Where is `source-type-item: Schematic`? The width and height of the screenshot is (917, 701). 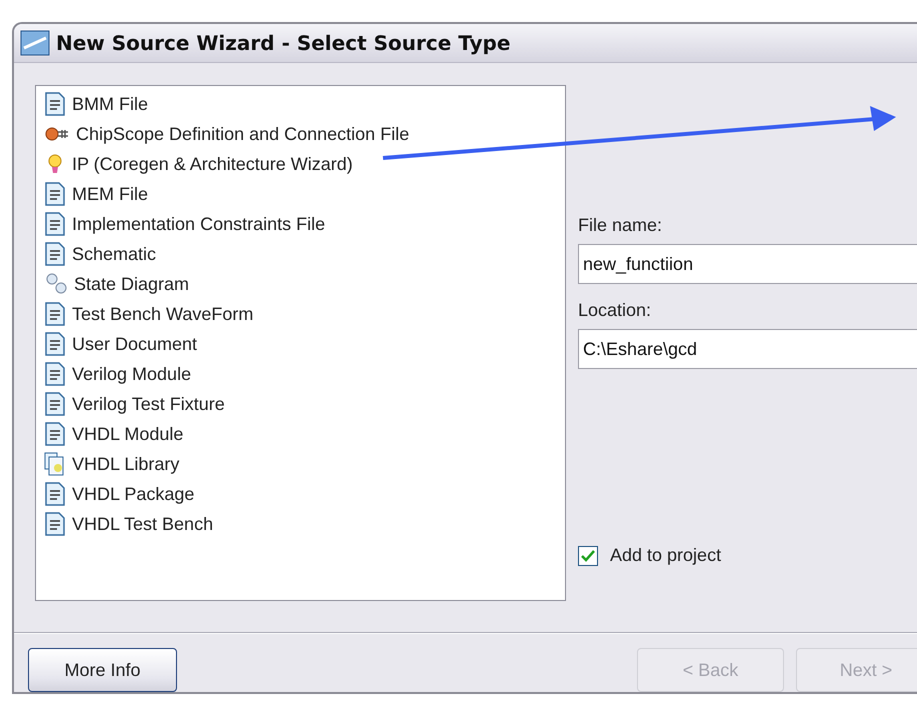
source-type-item: Schematic is located at coordinates (114, 254).